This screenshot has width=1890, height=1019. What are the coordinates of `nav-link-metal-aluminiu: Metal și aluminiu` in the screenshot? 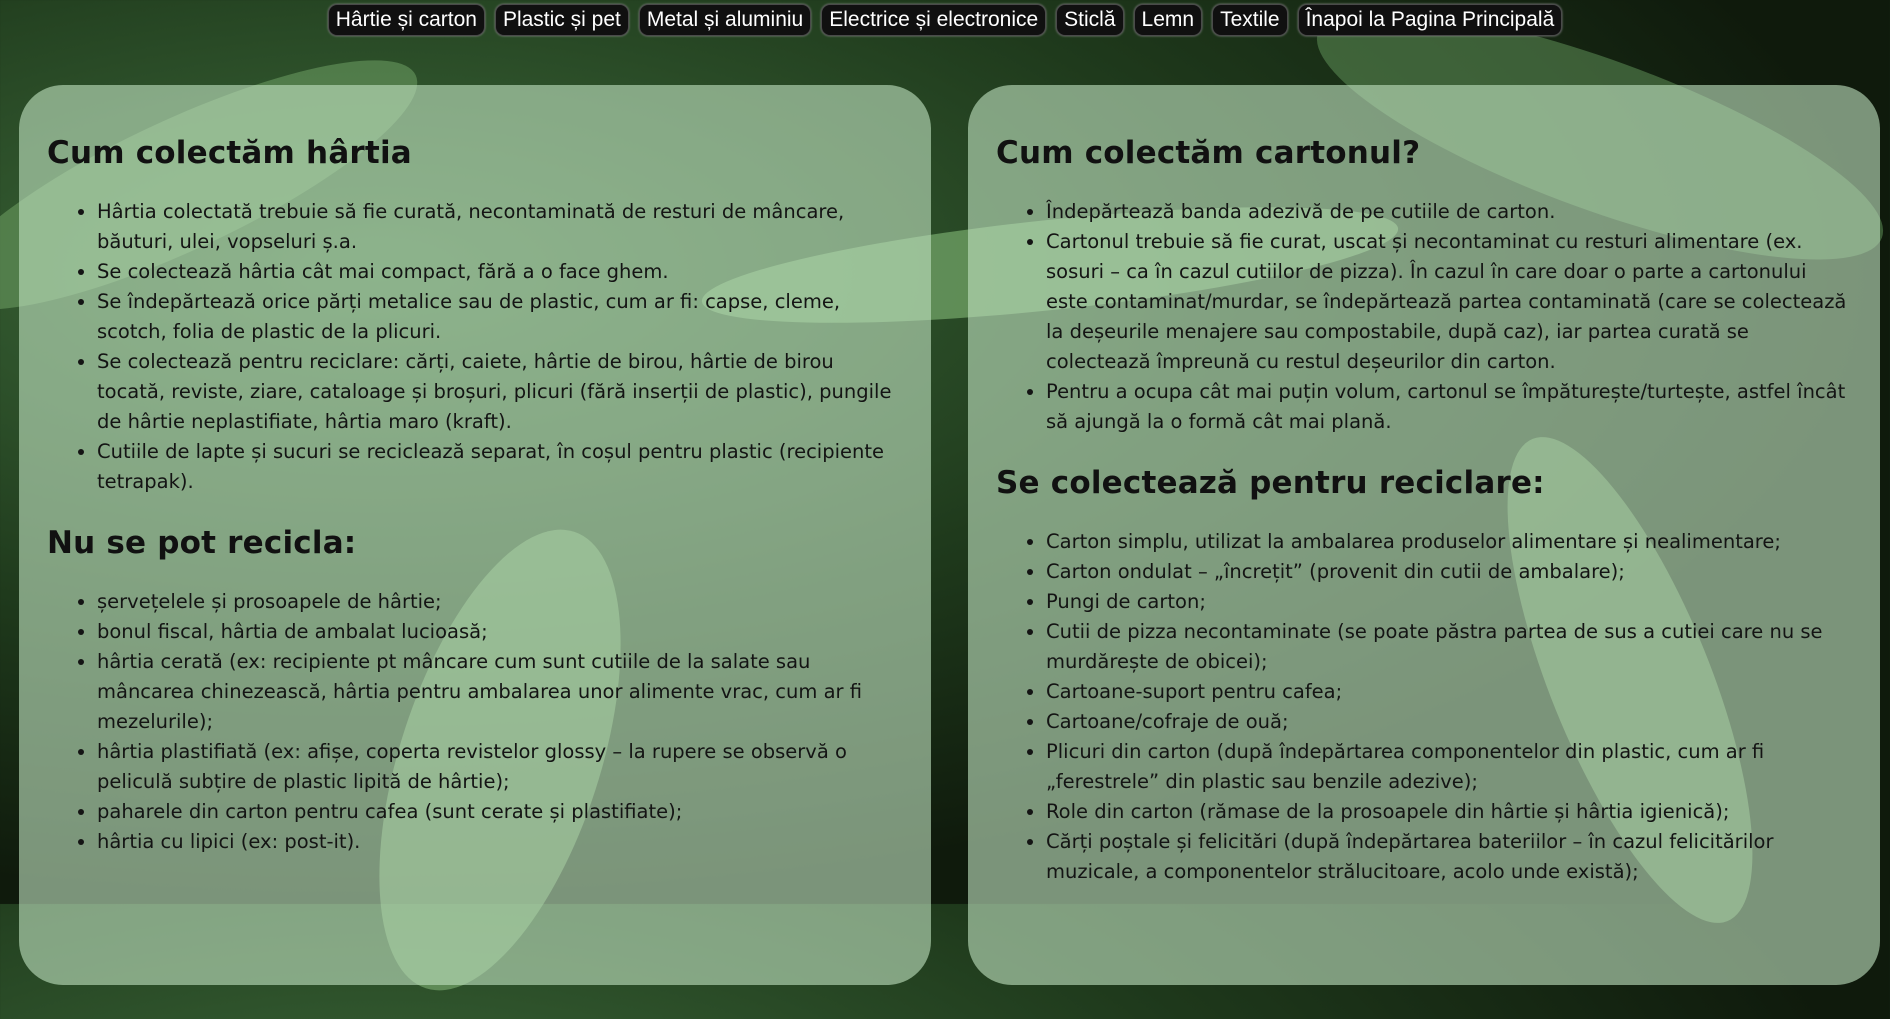 It's located at (725, 20).